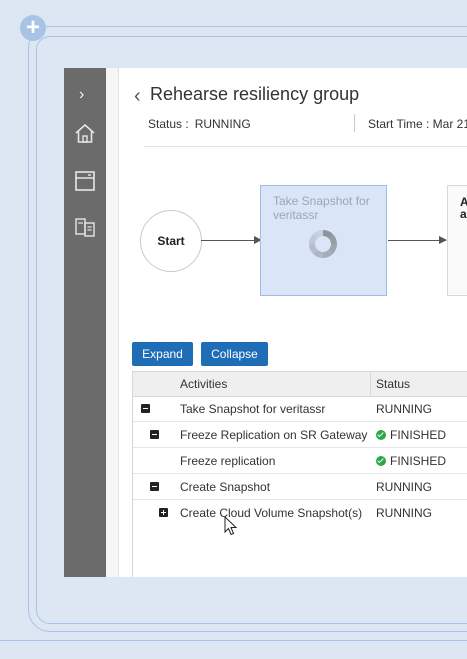 This screenshot has width=467, height=659. I want to click on table-header: Activities Status, so click(300, 384).